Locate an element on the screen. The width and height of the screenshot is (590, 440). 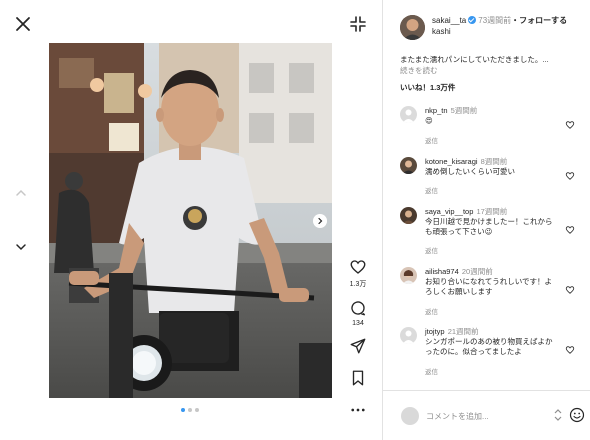
heart-icon is located at coordinates (358, 267).